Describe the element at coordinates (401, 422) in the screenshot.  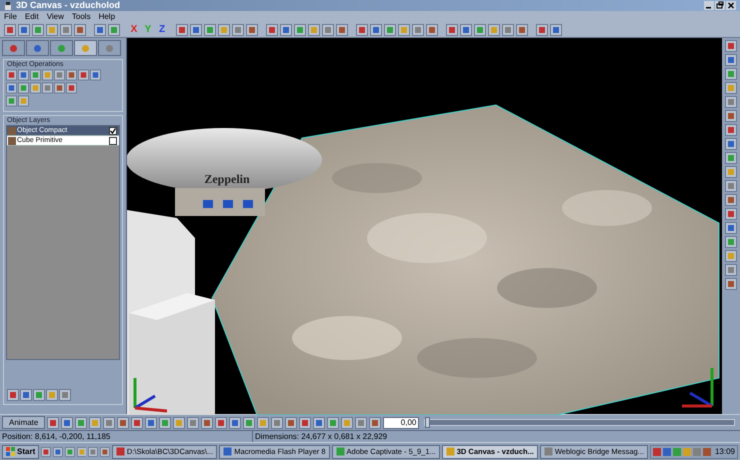
I see `frame-field: 0,00` at that location.